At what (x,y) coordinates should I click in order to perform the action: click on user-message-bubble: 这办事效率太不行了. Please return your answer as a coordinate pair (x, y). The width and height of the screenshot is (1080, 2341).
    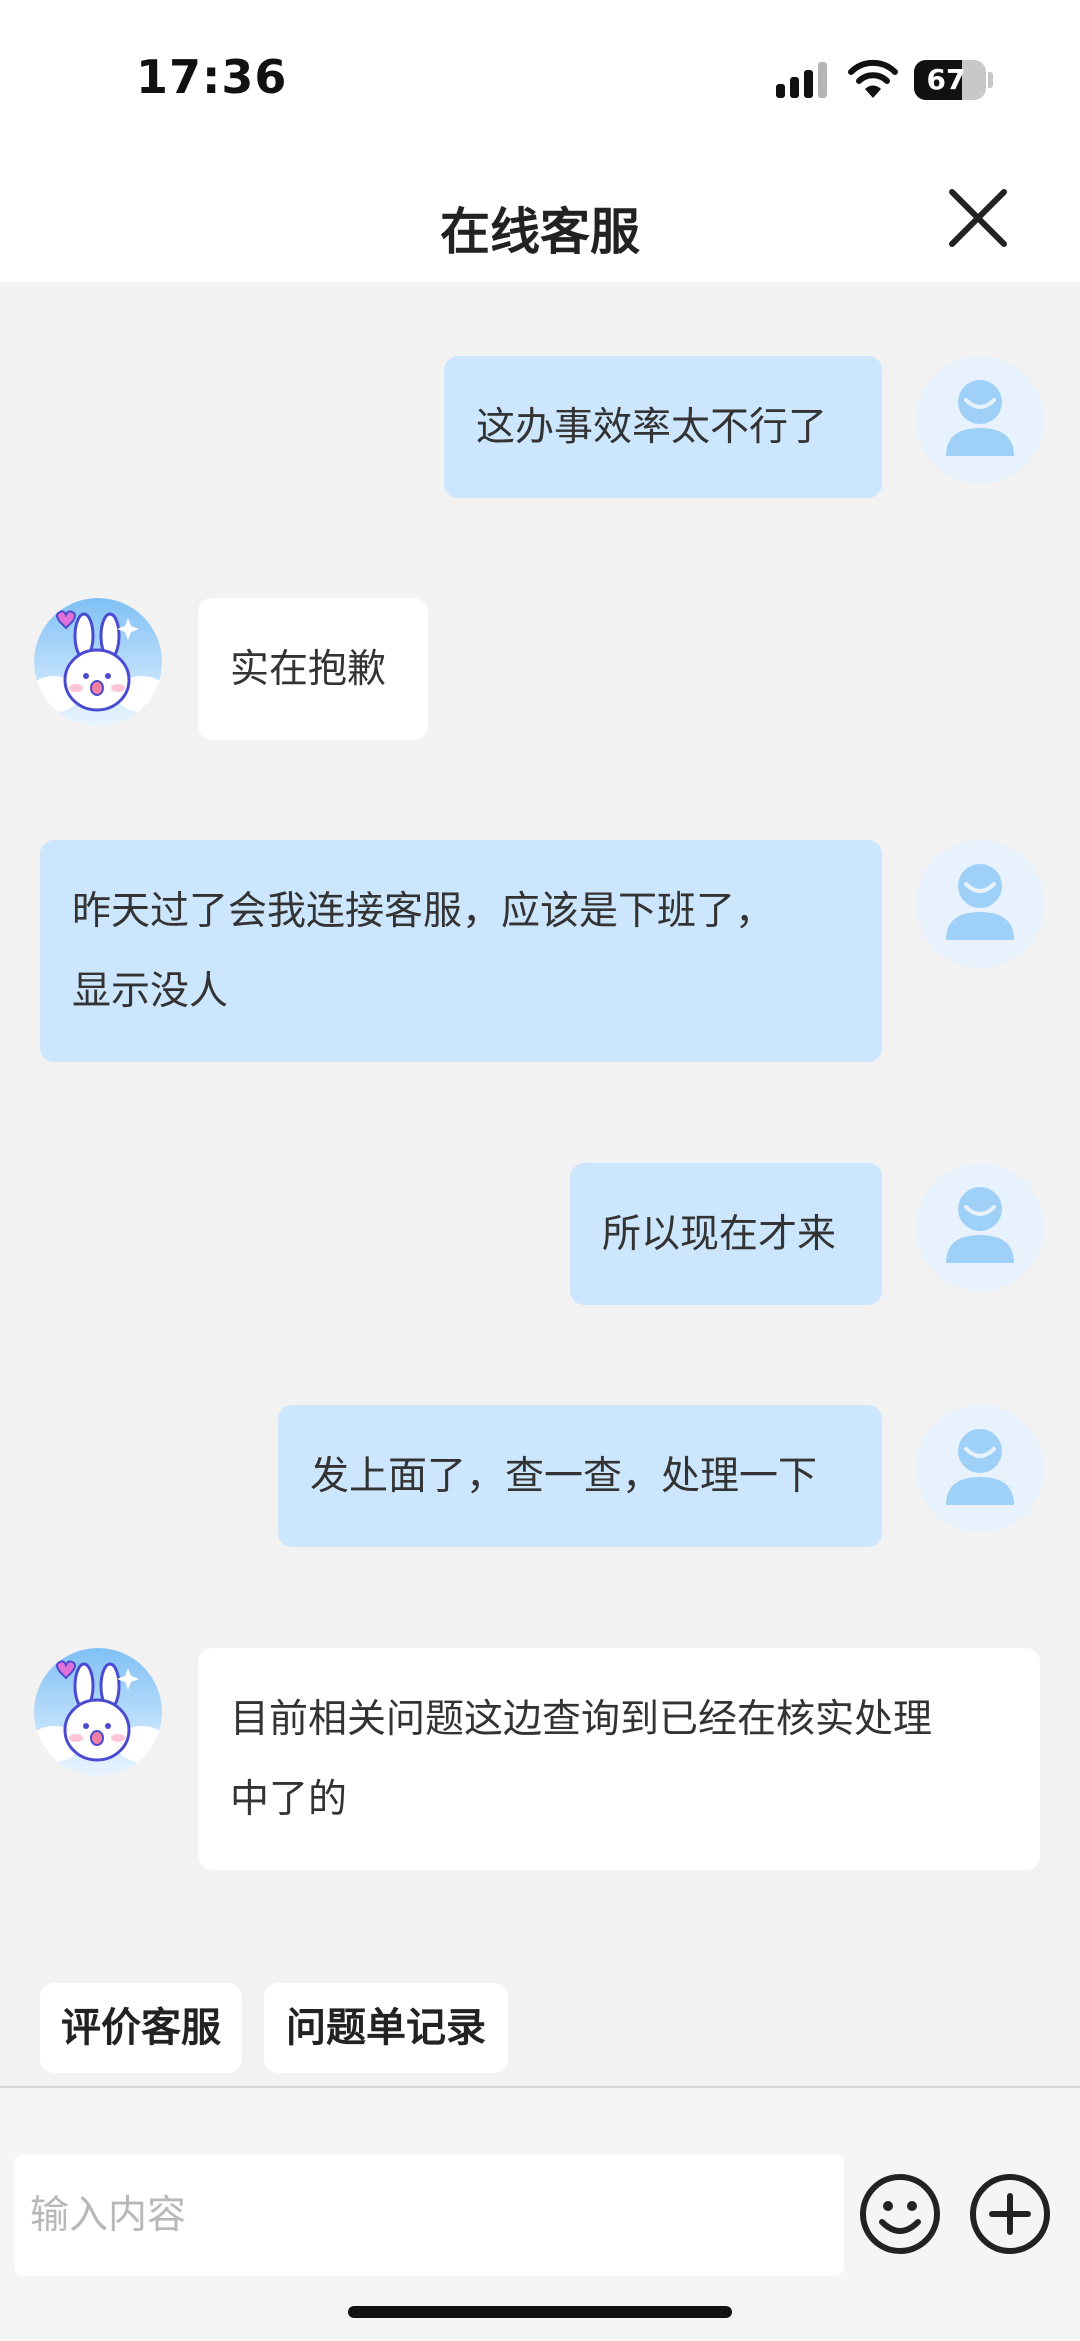
    Looking at the image, I should click on (663, 427).